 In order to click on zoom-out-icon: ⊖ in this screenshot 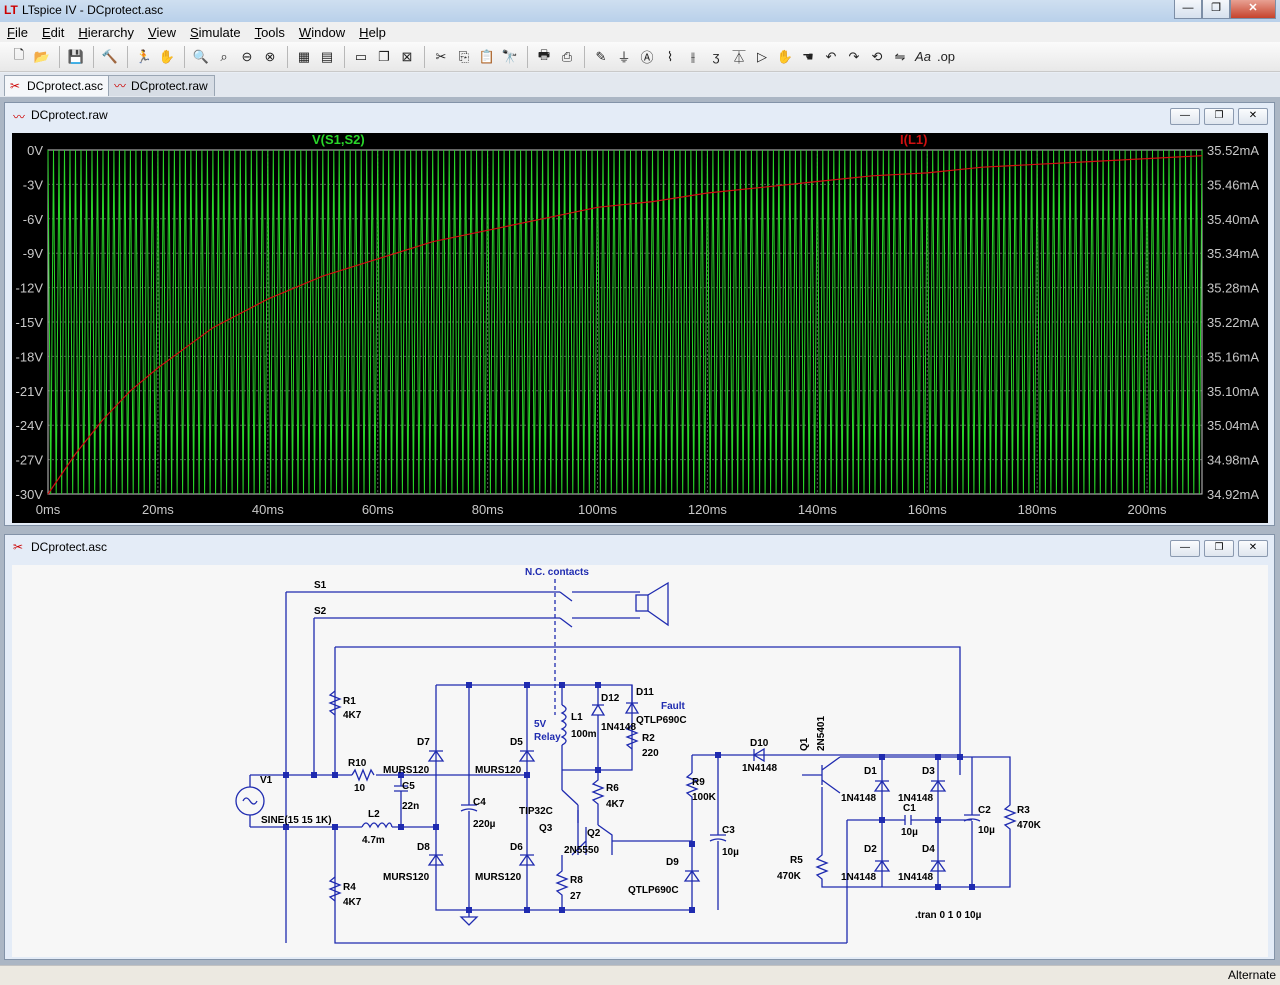, I will do `click(247, 57)`.